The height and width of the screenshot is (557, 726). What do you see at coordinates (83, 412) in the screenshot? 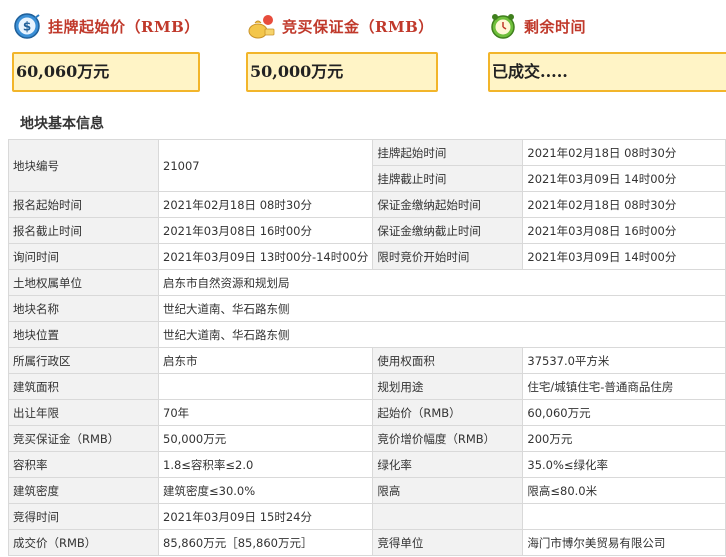
I see `label-lease-term: 出让年限` at bounding box center [83, 412].